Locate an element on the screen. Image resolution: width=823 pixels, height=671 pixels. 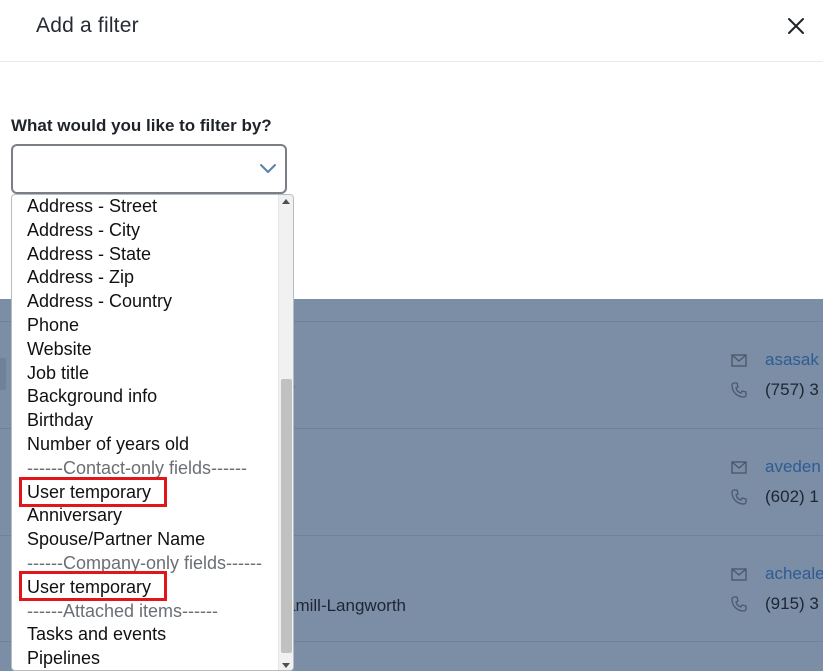
dropdown-scrollbar is located at coordinates (285, 432).